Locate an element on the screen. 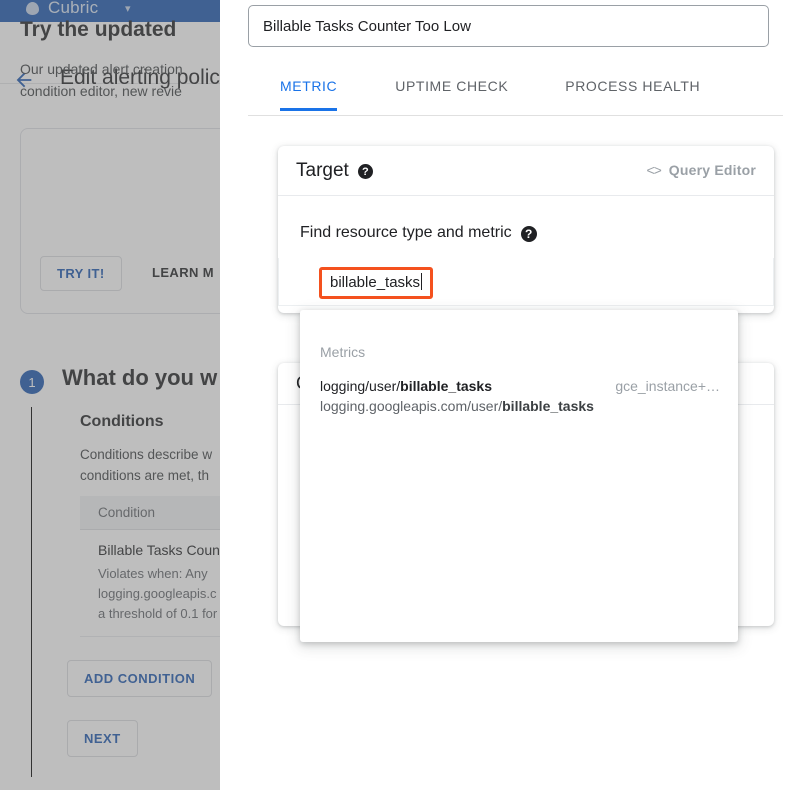 This screenshot has height=790, width=789. code-brackets-icon: <> is located at coordinates (653, 170).